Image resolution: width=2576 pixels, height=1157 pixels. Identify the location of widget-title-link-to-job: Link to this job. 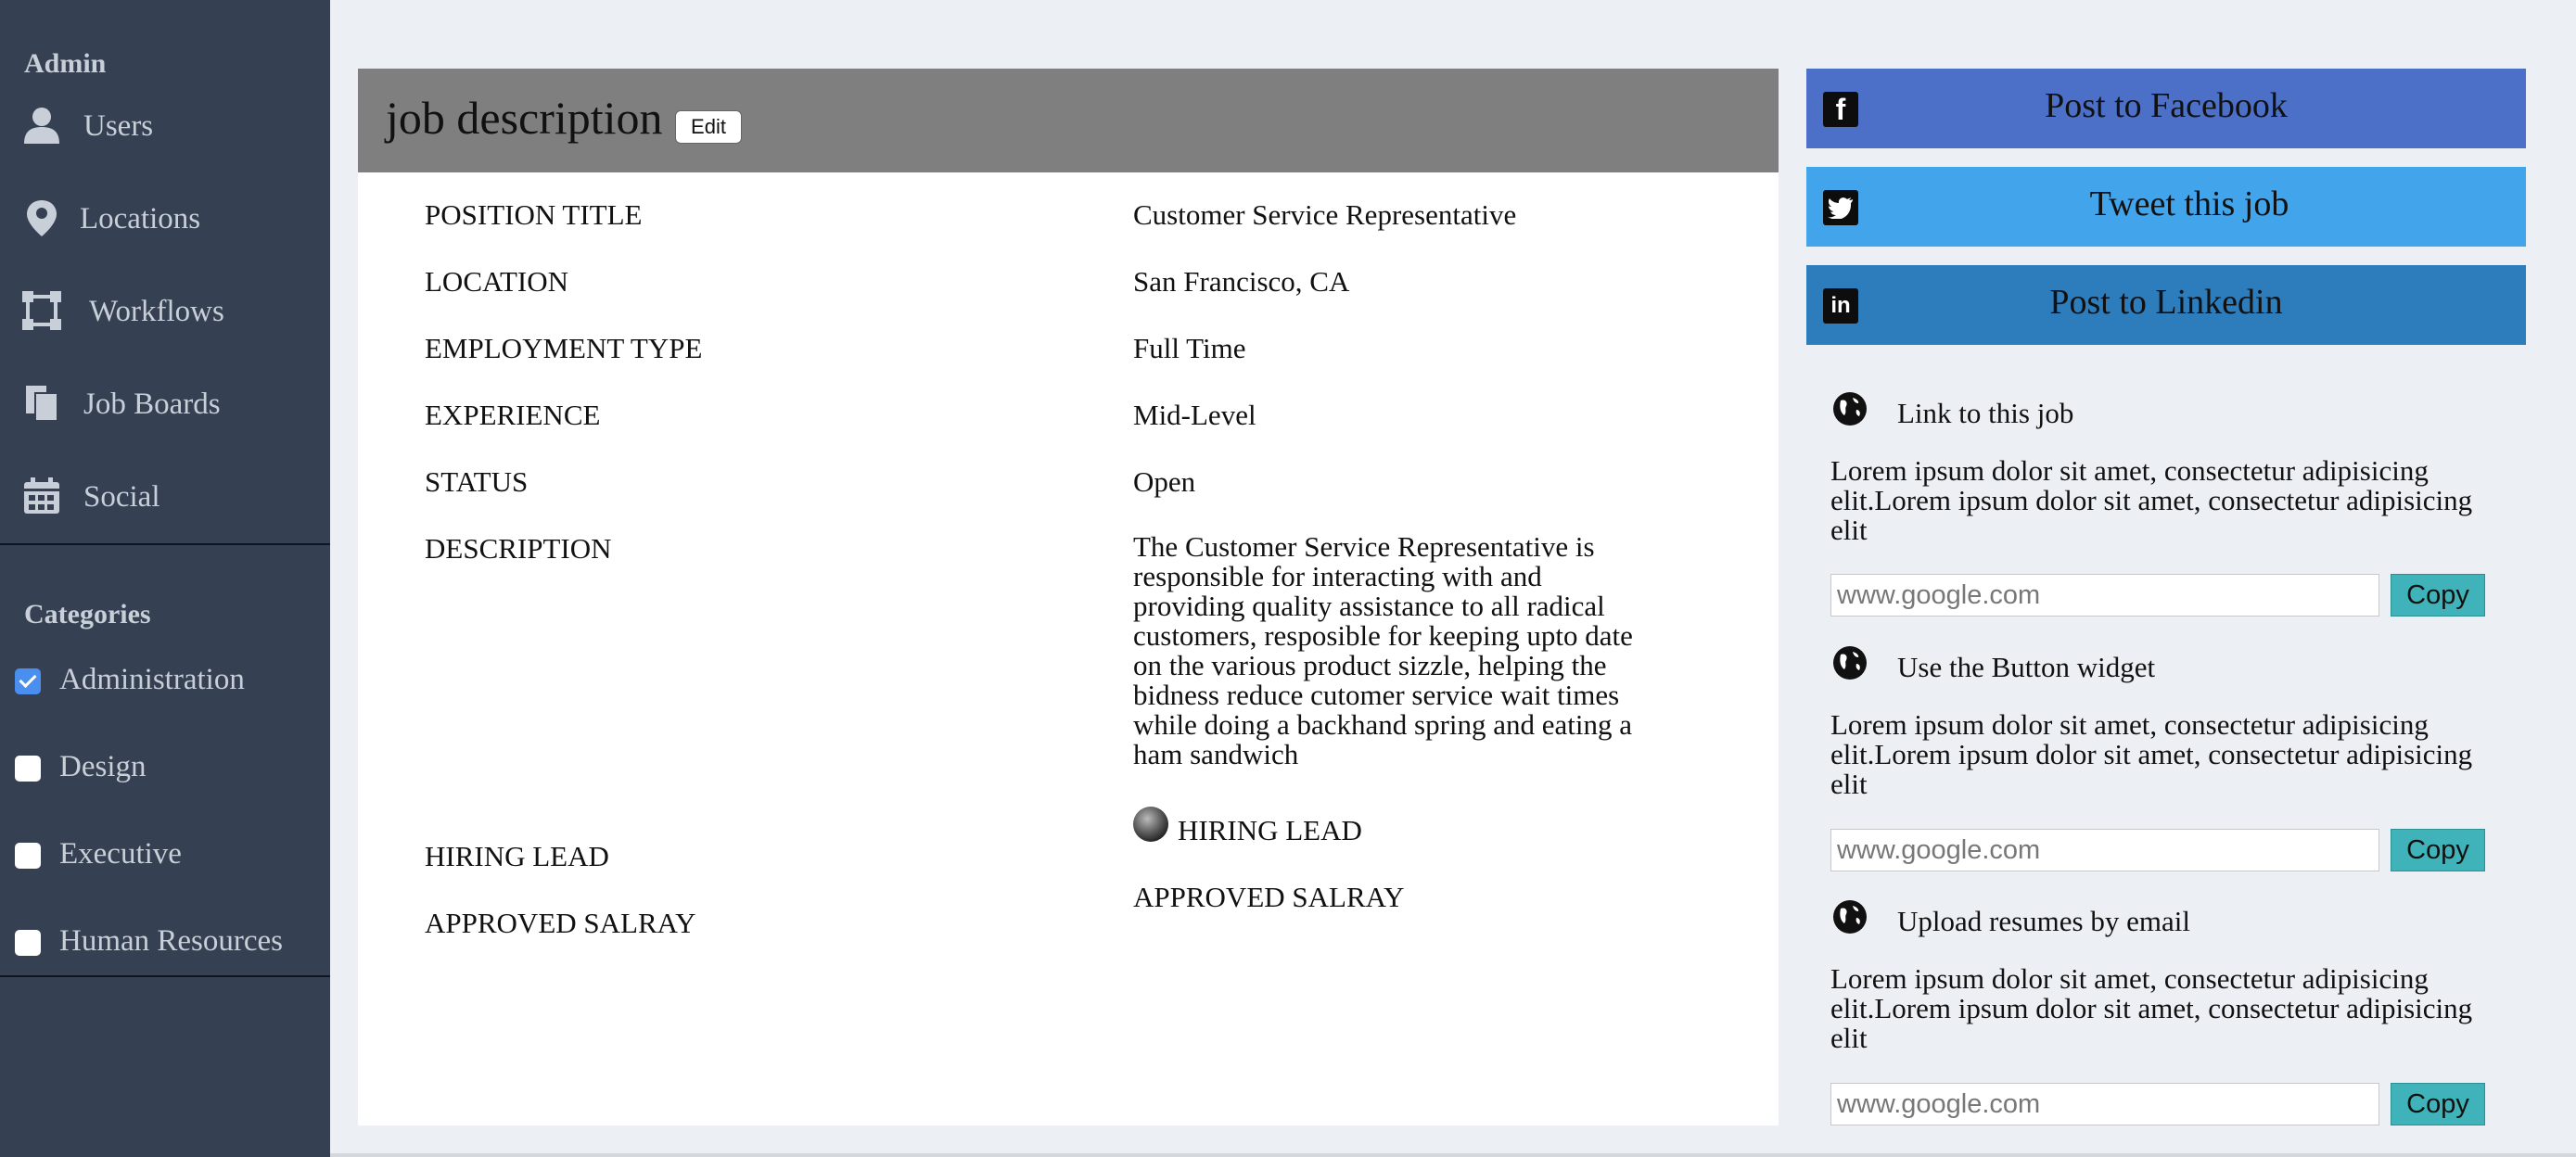
(1985, 413).